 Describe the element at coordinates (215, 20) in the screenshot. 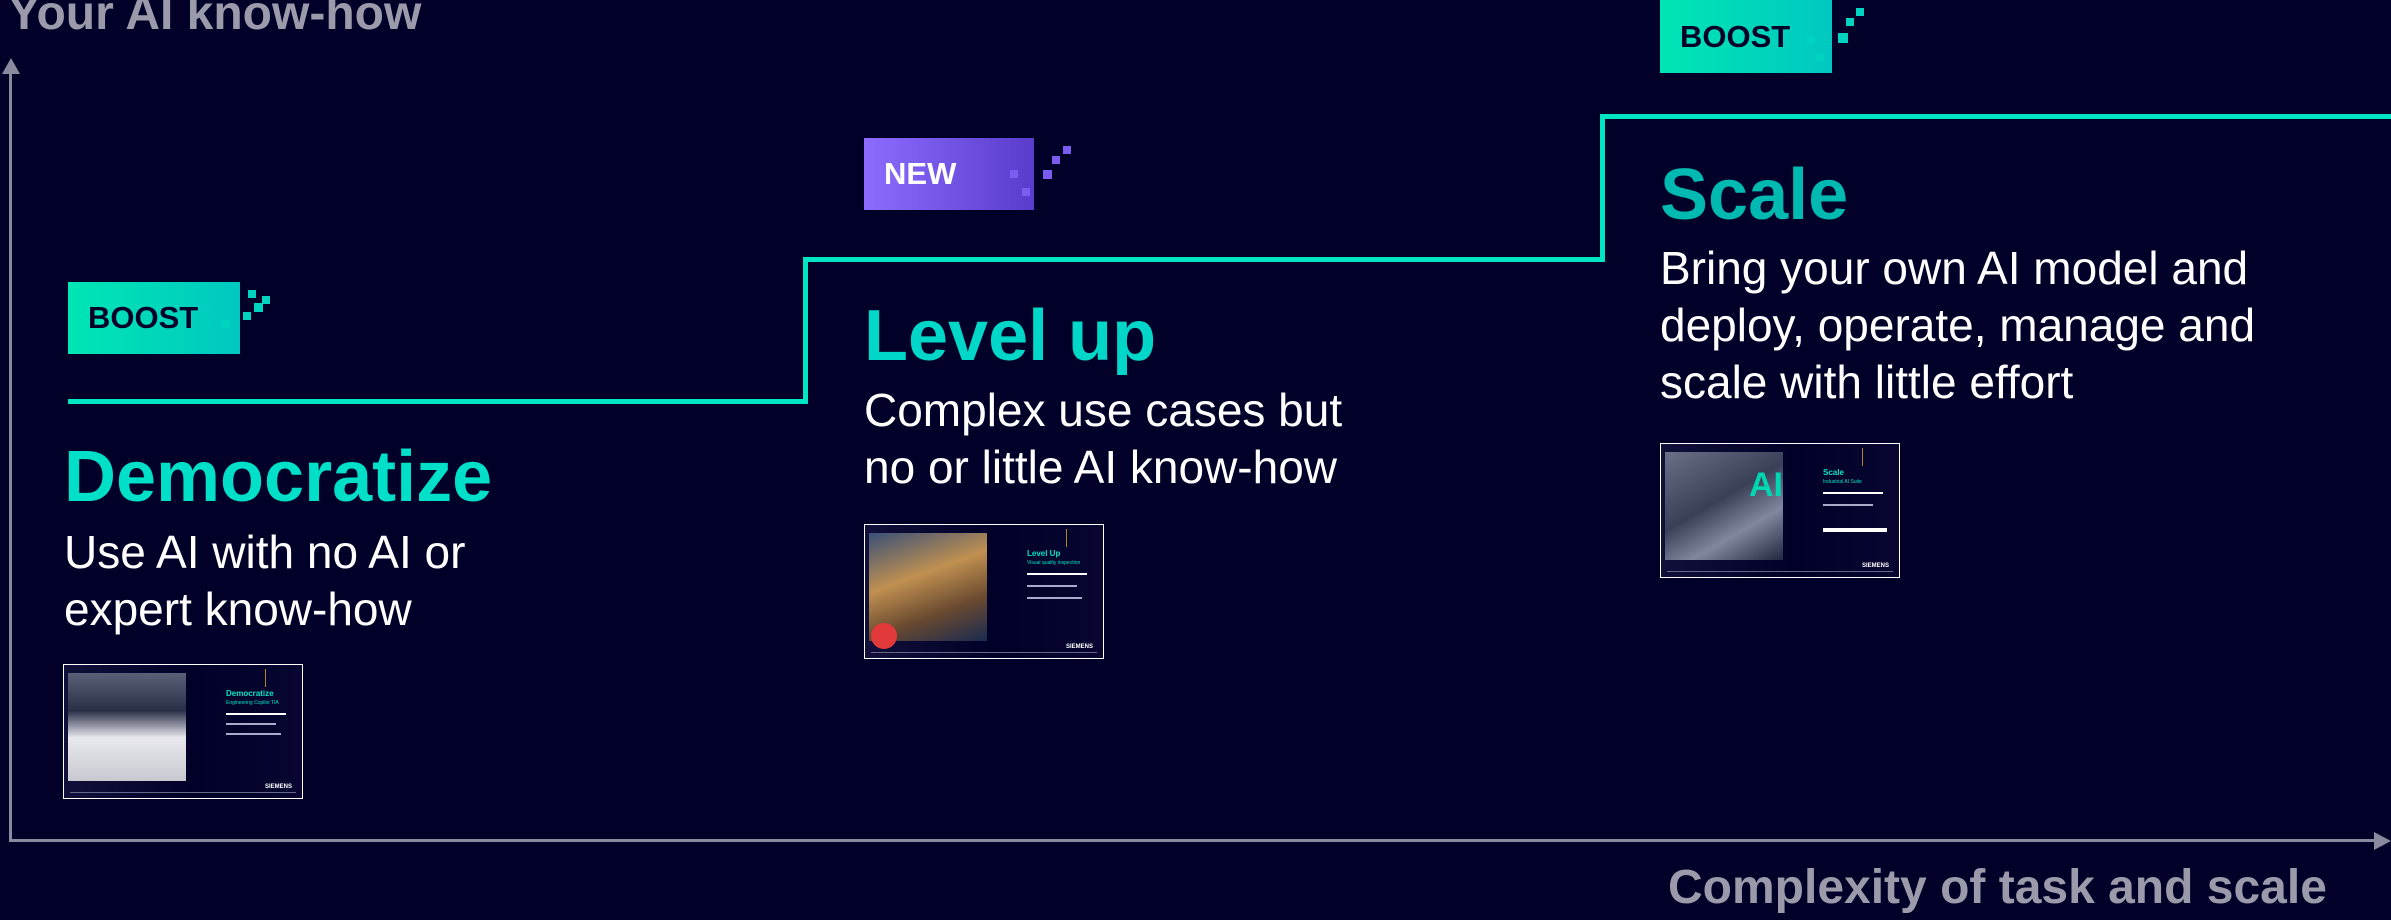

I see `y-axis-label: Your AI know-how` at that location.